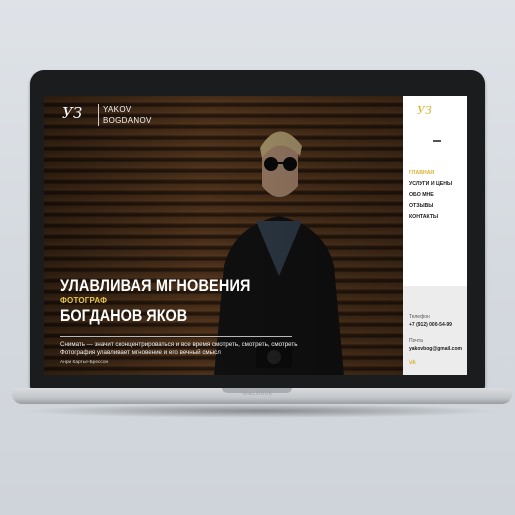  What do you see at coordinates (127, 115) in the screenshot?
I see `brand-name: YAKOV BOGDANOV` at bounding box center [127, 115].